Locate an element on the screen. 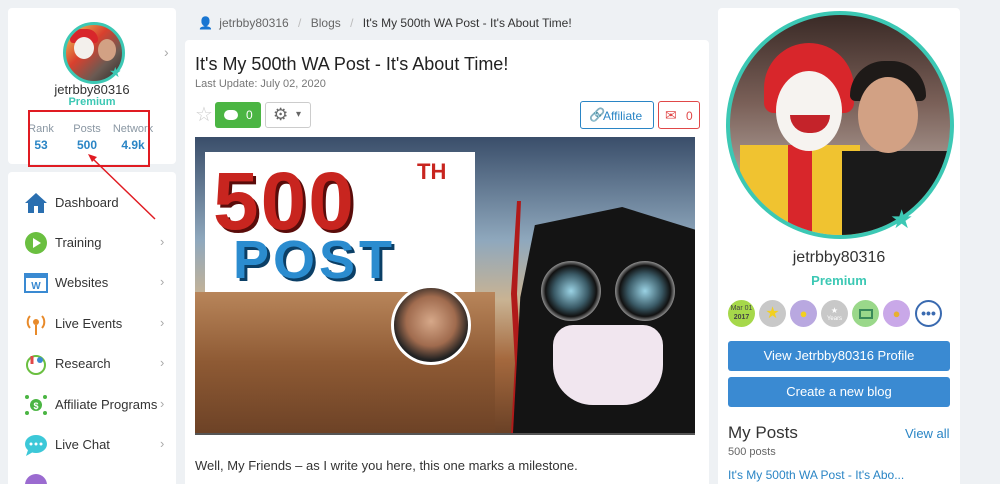 Image resolution: width=1000 pixels, height=484 pixels. goggle-left is located at coordinates (571, 291).